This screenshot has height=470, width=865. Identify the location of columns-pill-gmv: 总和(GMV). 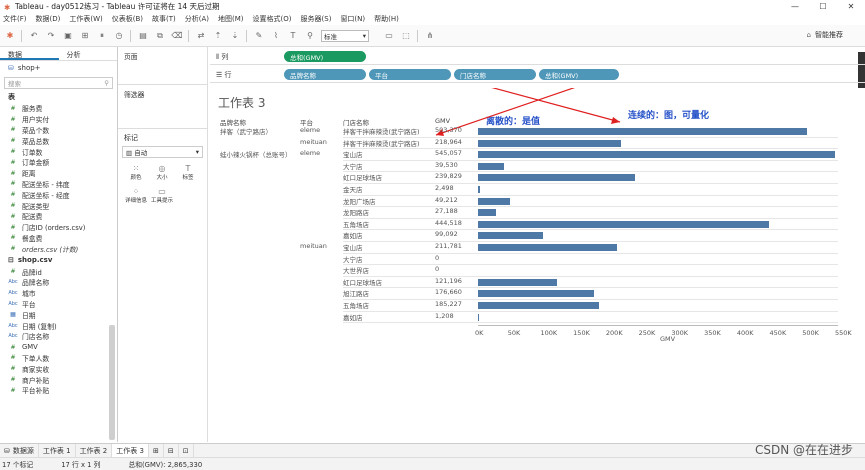
(325, 56).